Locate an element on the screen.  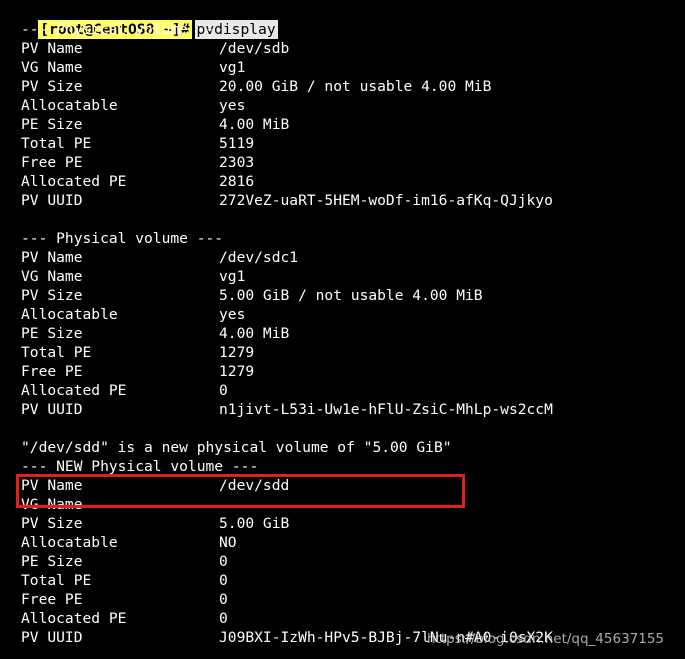
field-value: 2303 is located at coordinates (237, 162).